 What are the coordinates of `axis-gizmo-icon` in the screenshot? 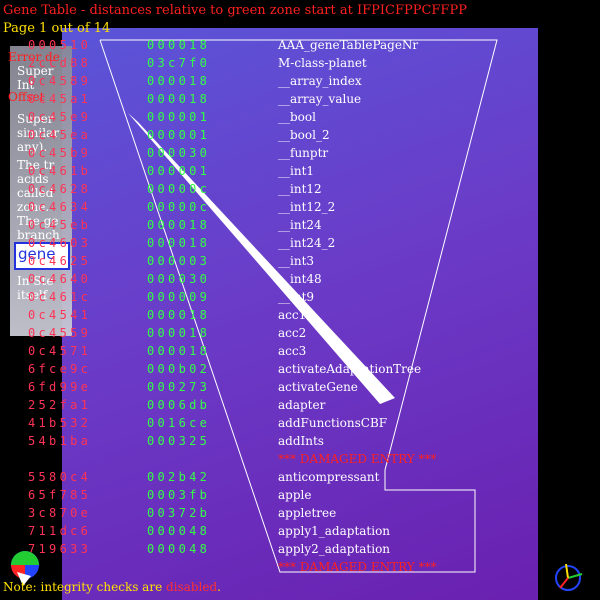 It's located at (569, 577).